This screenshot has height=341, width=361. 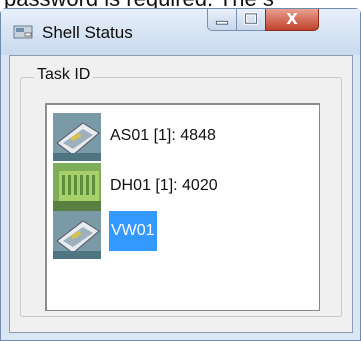 What do you see at coordinates (133, 231) in the screenshot?
I see `task-label: VW01` at bounding box center [133, 231].